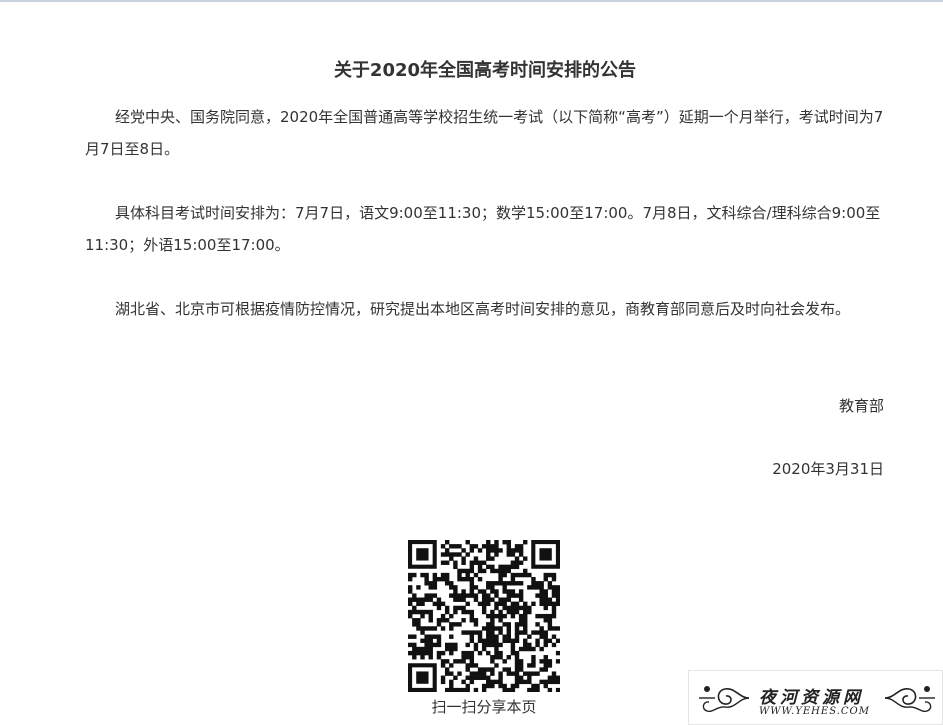  Describe the element at coordinates (724, 699) in the screenshot. I see `ornament-left-icon` at that location.